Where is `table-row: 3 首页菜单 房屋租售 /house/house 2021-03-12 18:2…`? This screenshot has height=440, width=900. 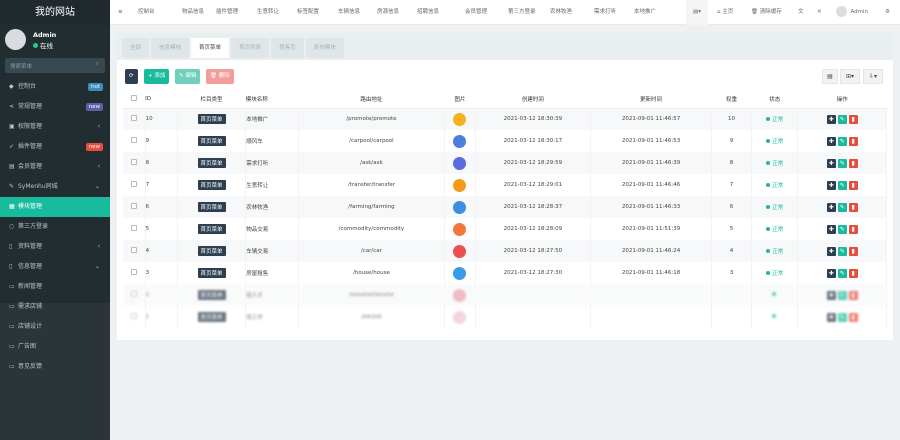
table-row: 3 首页菜单 房屋租售 /house/house 2021-03-12 18:2… is located at coordinates (505, 273).